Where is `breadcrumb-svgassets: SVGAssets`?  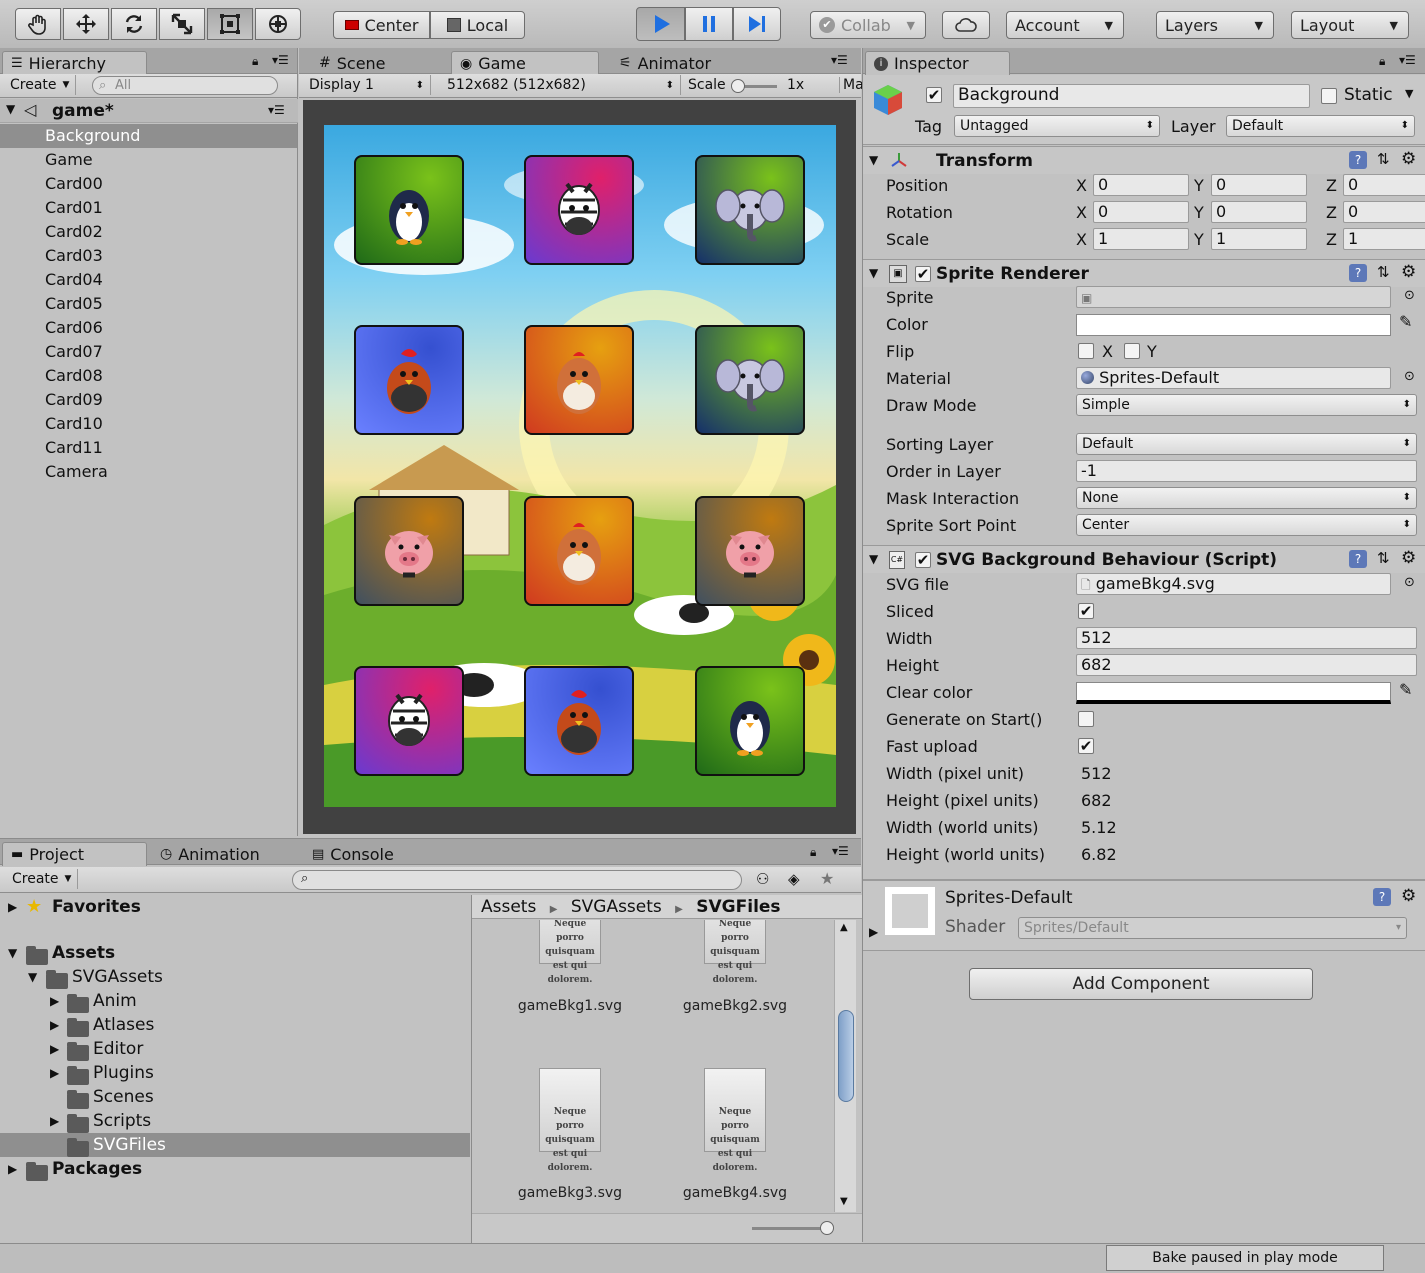 breadcrumb-svgassets: SVGAssets is located at coordinates (616, 907).